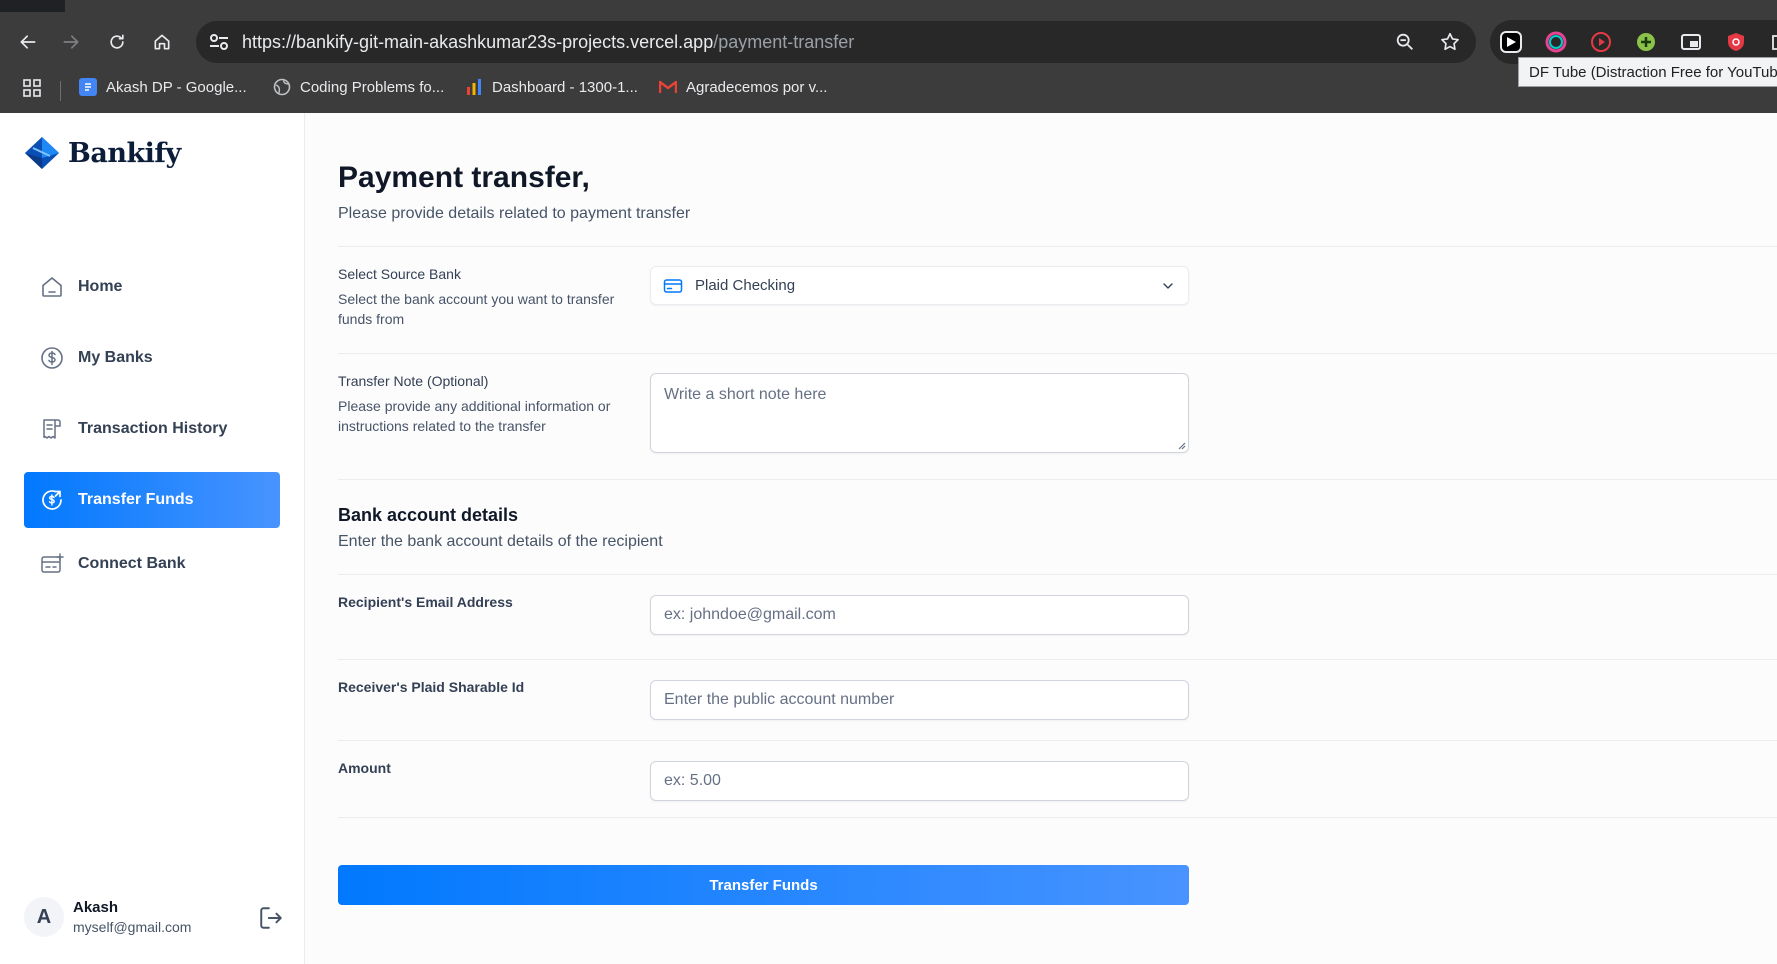  I want to click on sidebar-item-transfer-funds: Transfer Funds, so click(152, 500).